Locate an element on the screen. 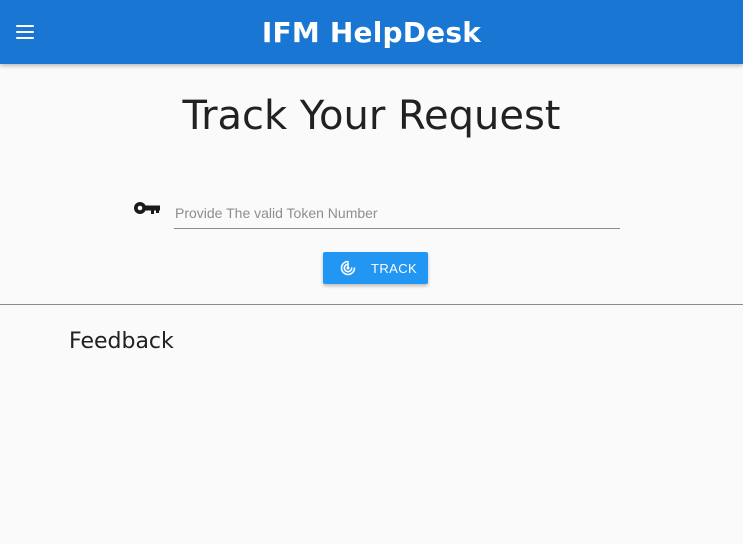  track-button: TRACK is located at coordinates (375, 268).